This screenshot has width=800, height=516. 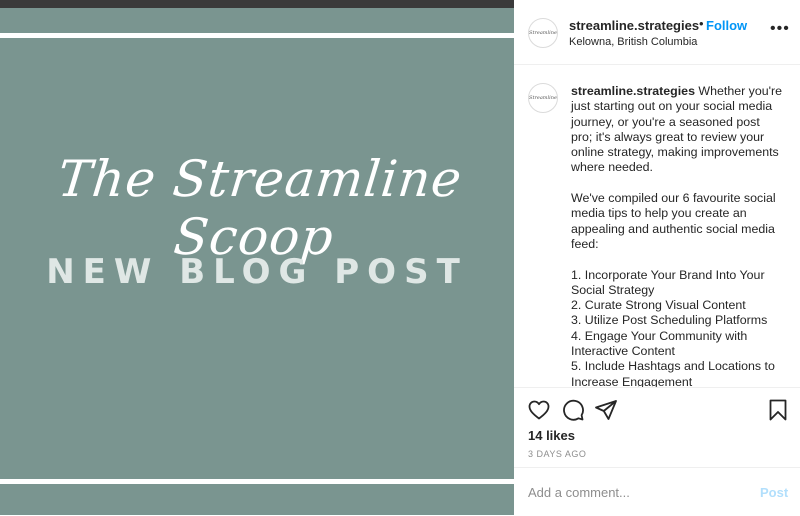 What do you see at coordinates (260, 208) in the screenshot?
I see `image-script-title: The Streamline Scoop` at bounding box center [260, 208].